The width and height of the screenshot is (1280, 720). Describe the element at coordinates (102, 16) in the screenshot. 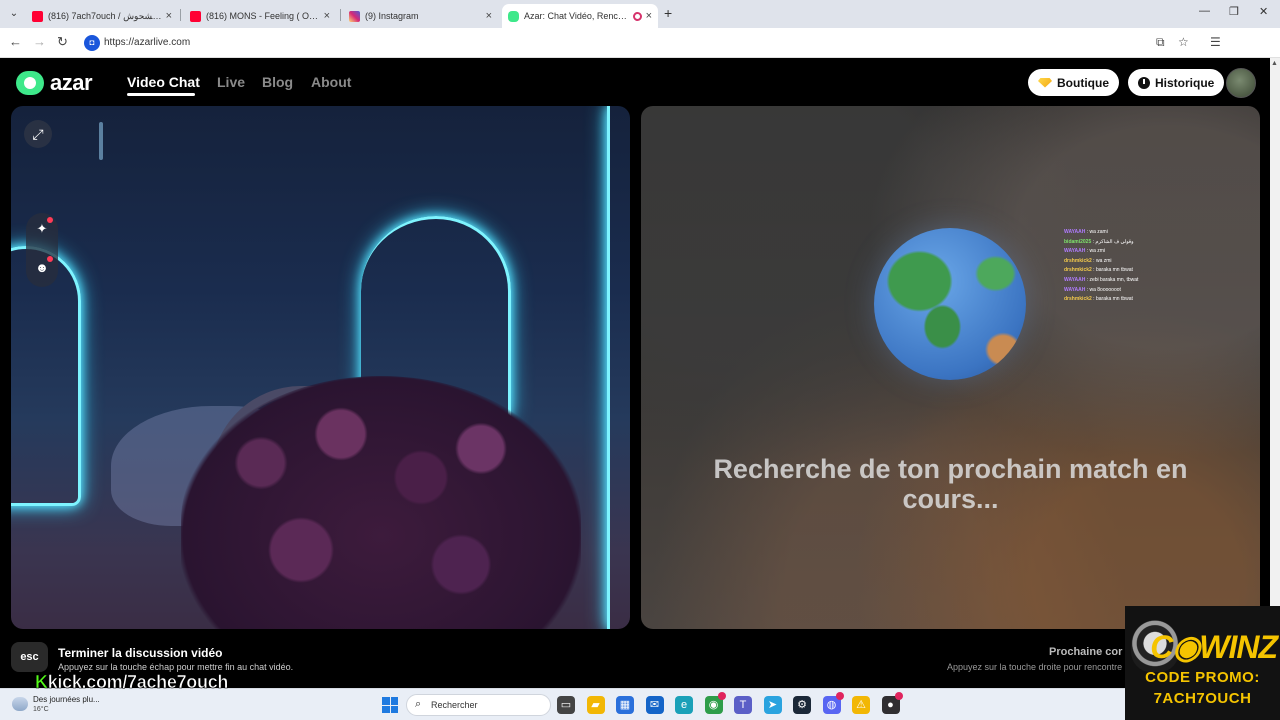

I see `tab-youtube-1: (816) 7ach7ouch / حشحوش - YouTube ×` at that location.